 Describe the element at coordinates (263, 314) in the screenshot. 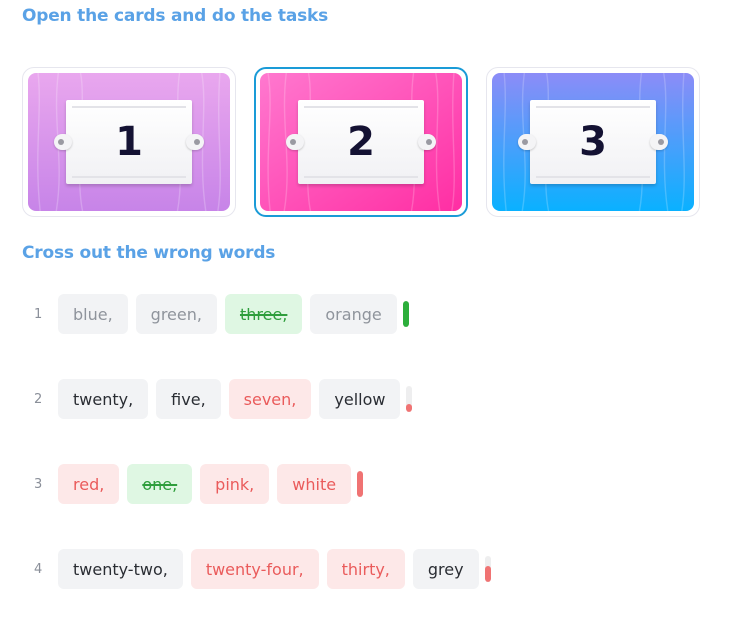

I see `word-chip: three,` at that location.